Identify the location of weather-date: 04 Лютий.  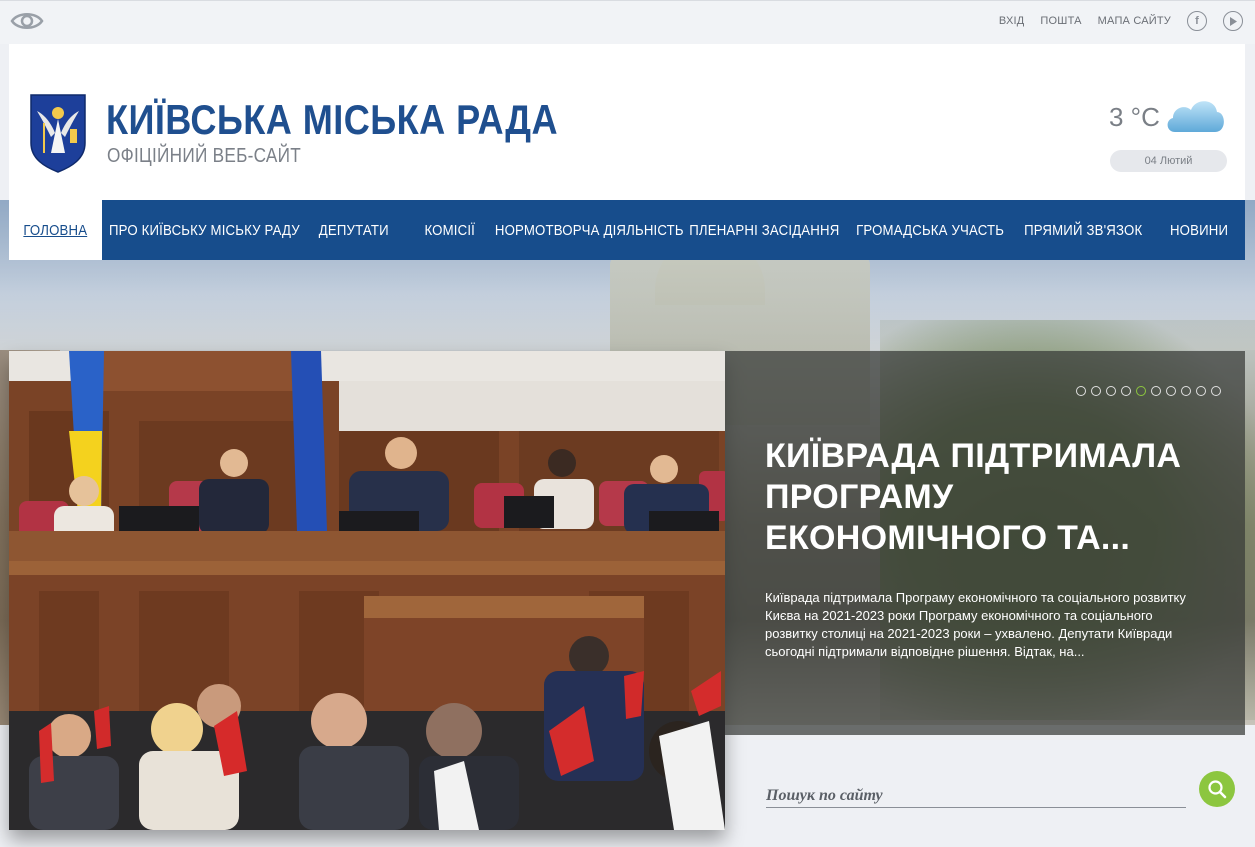
(1168, 161).